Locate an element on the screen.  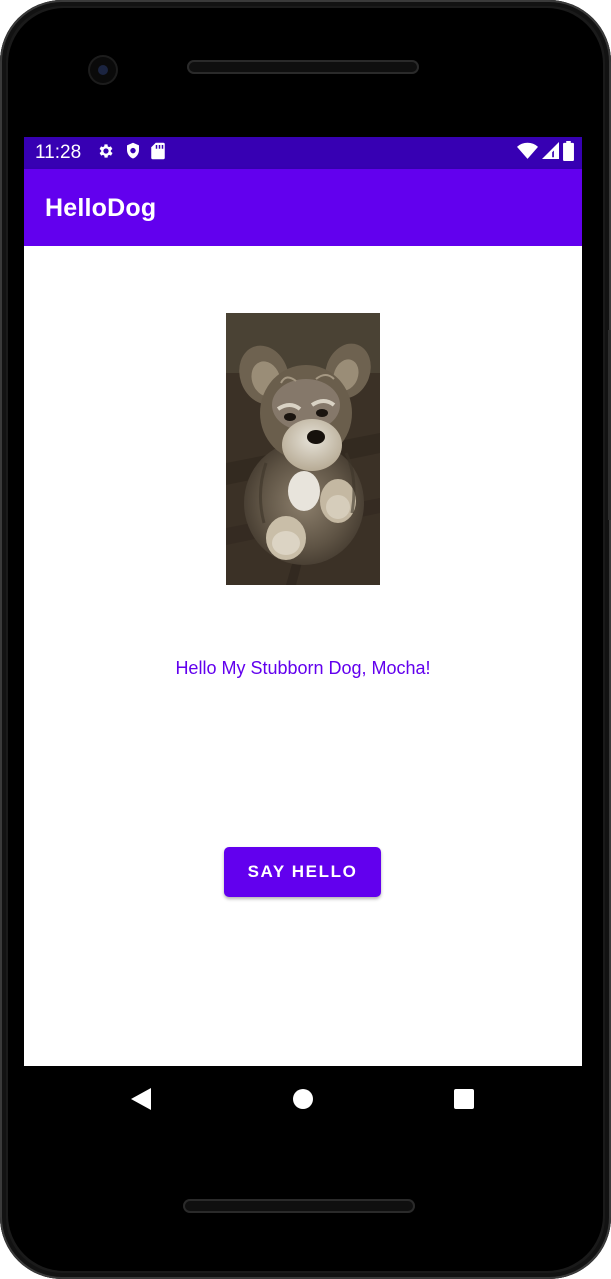
status-time: 11:28 is located at coordinates (58, 152).